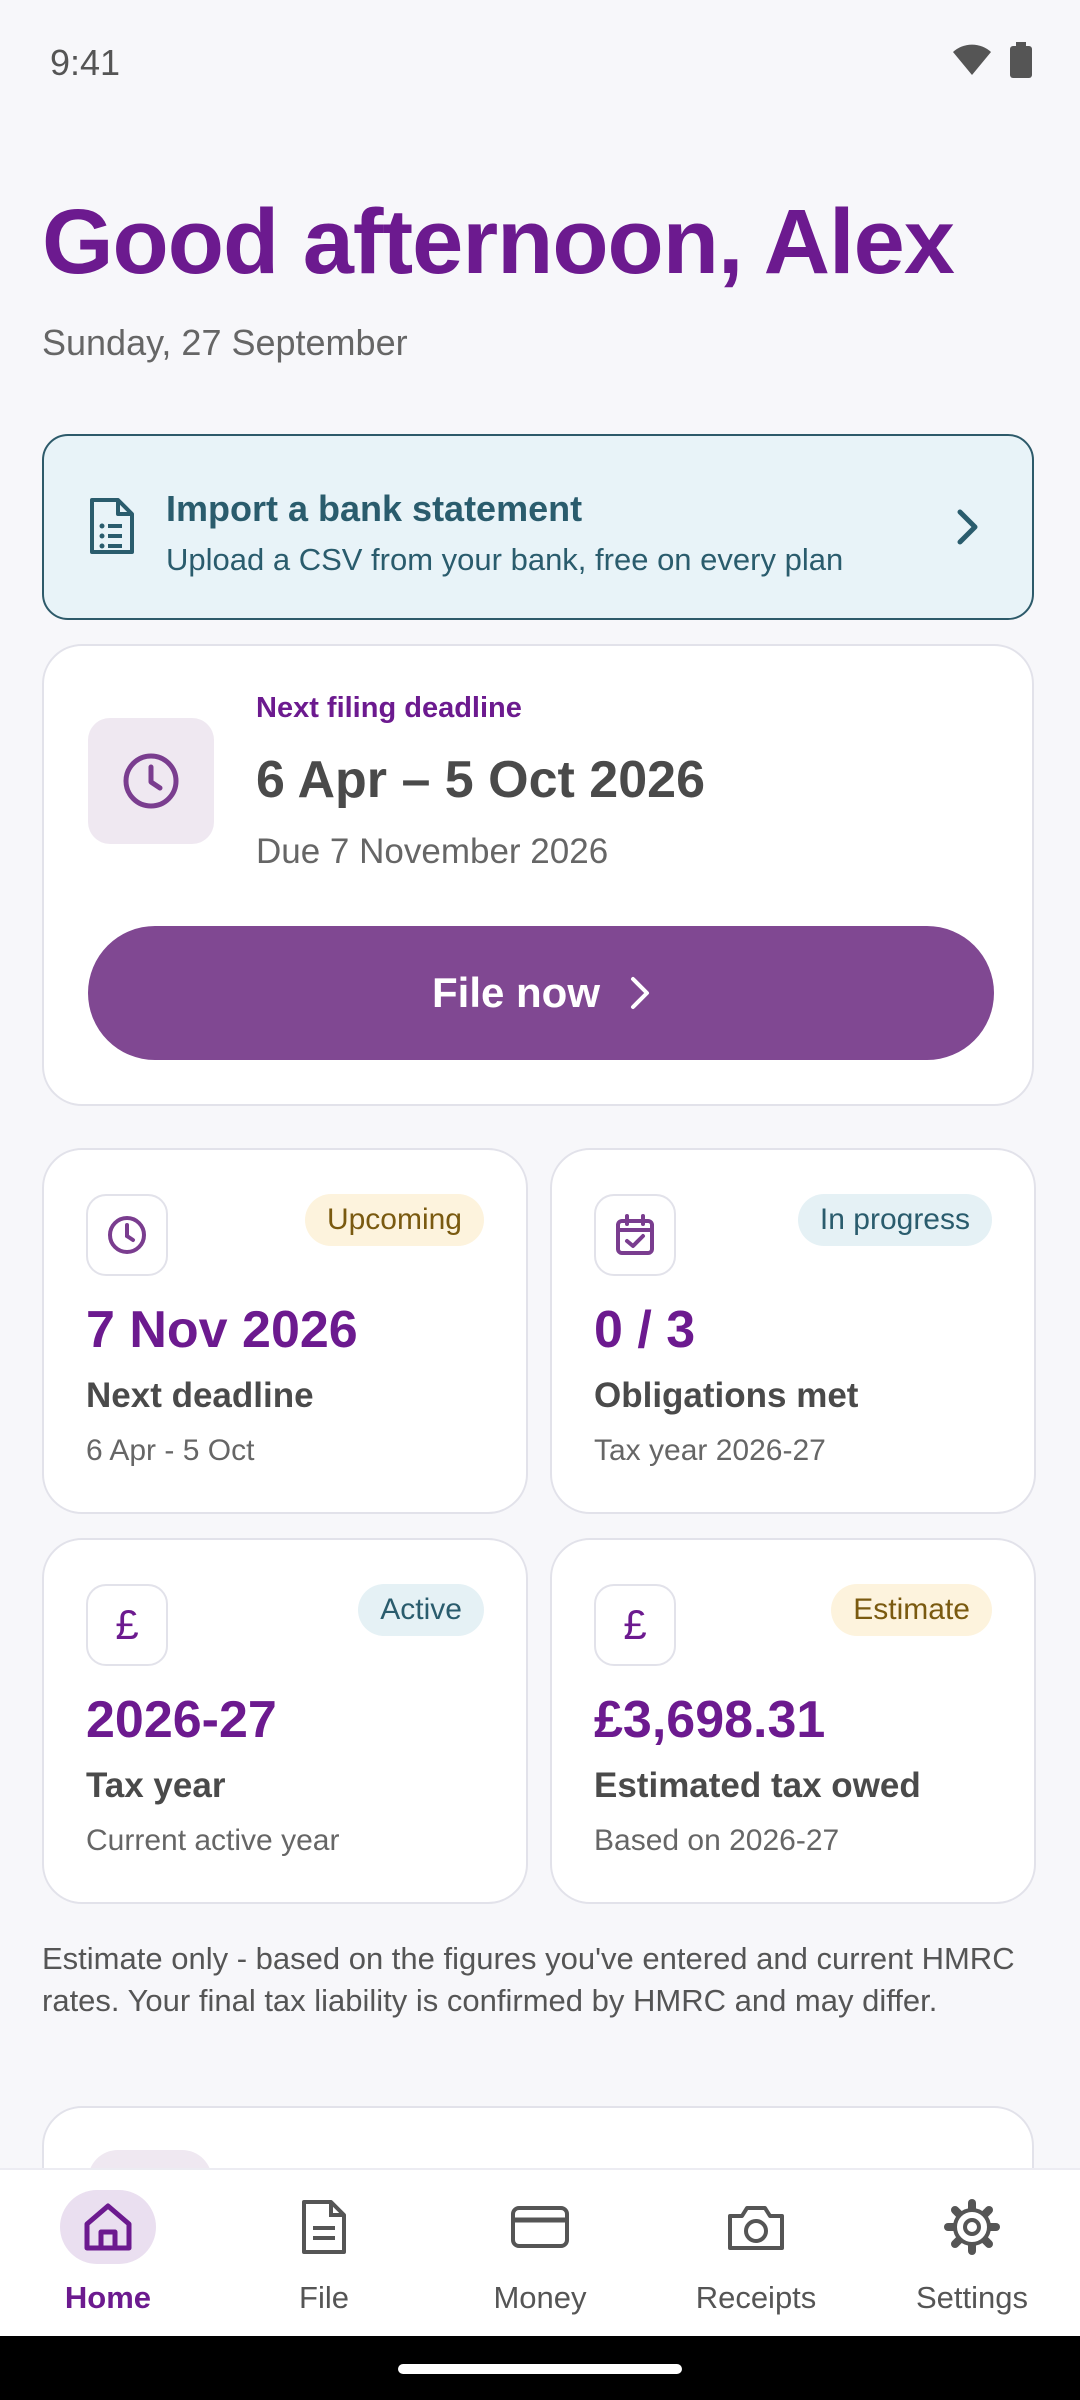 This screenshot has width=1080, height=2400. I want to click on current-date: Sunday, 27 September, so click(225, 342).